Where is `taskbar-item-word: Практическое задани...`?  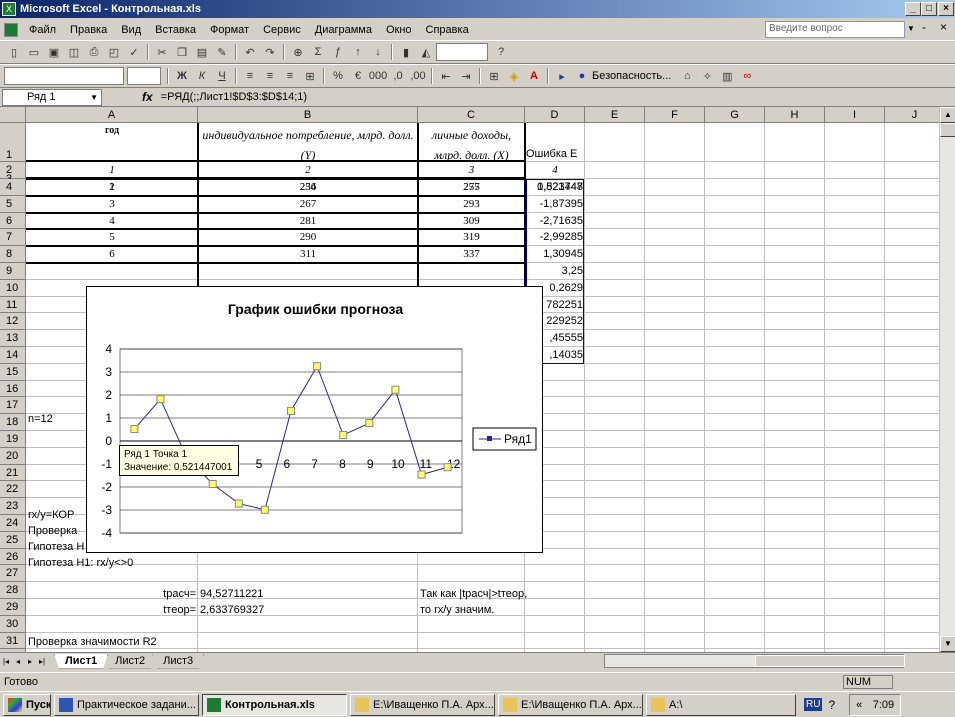 taskbar-item-word: Практическое задани... is located at coordinates (126, 704).